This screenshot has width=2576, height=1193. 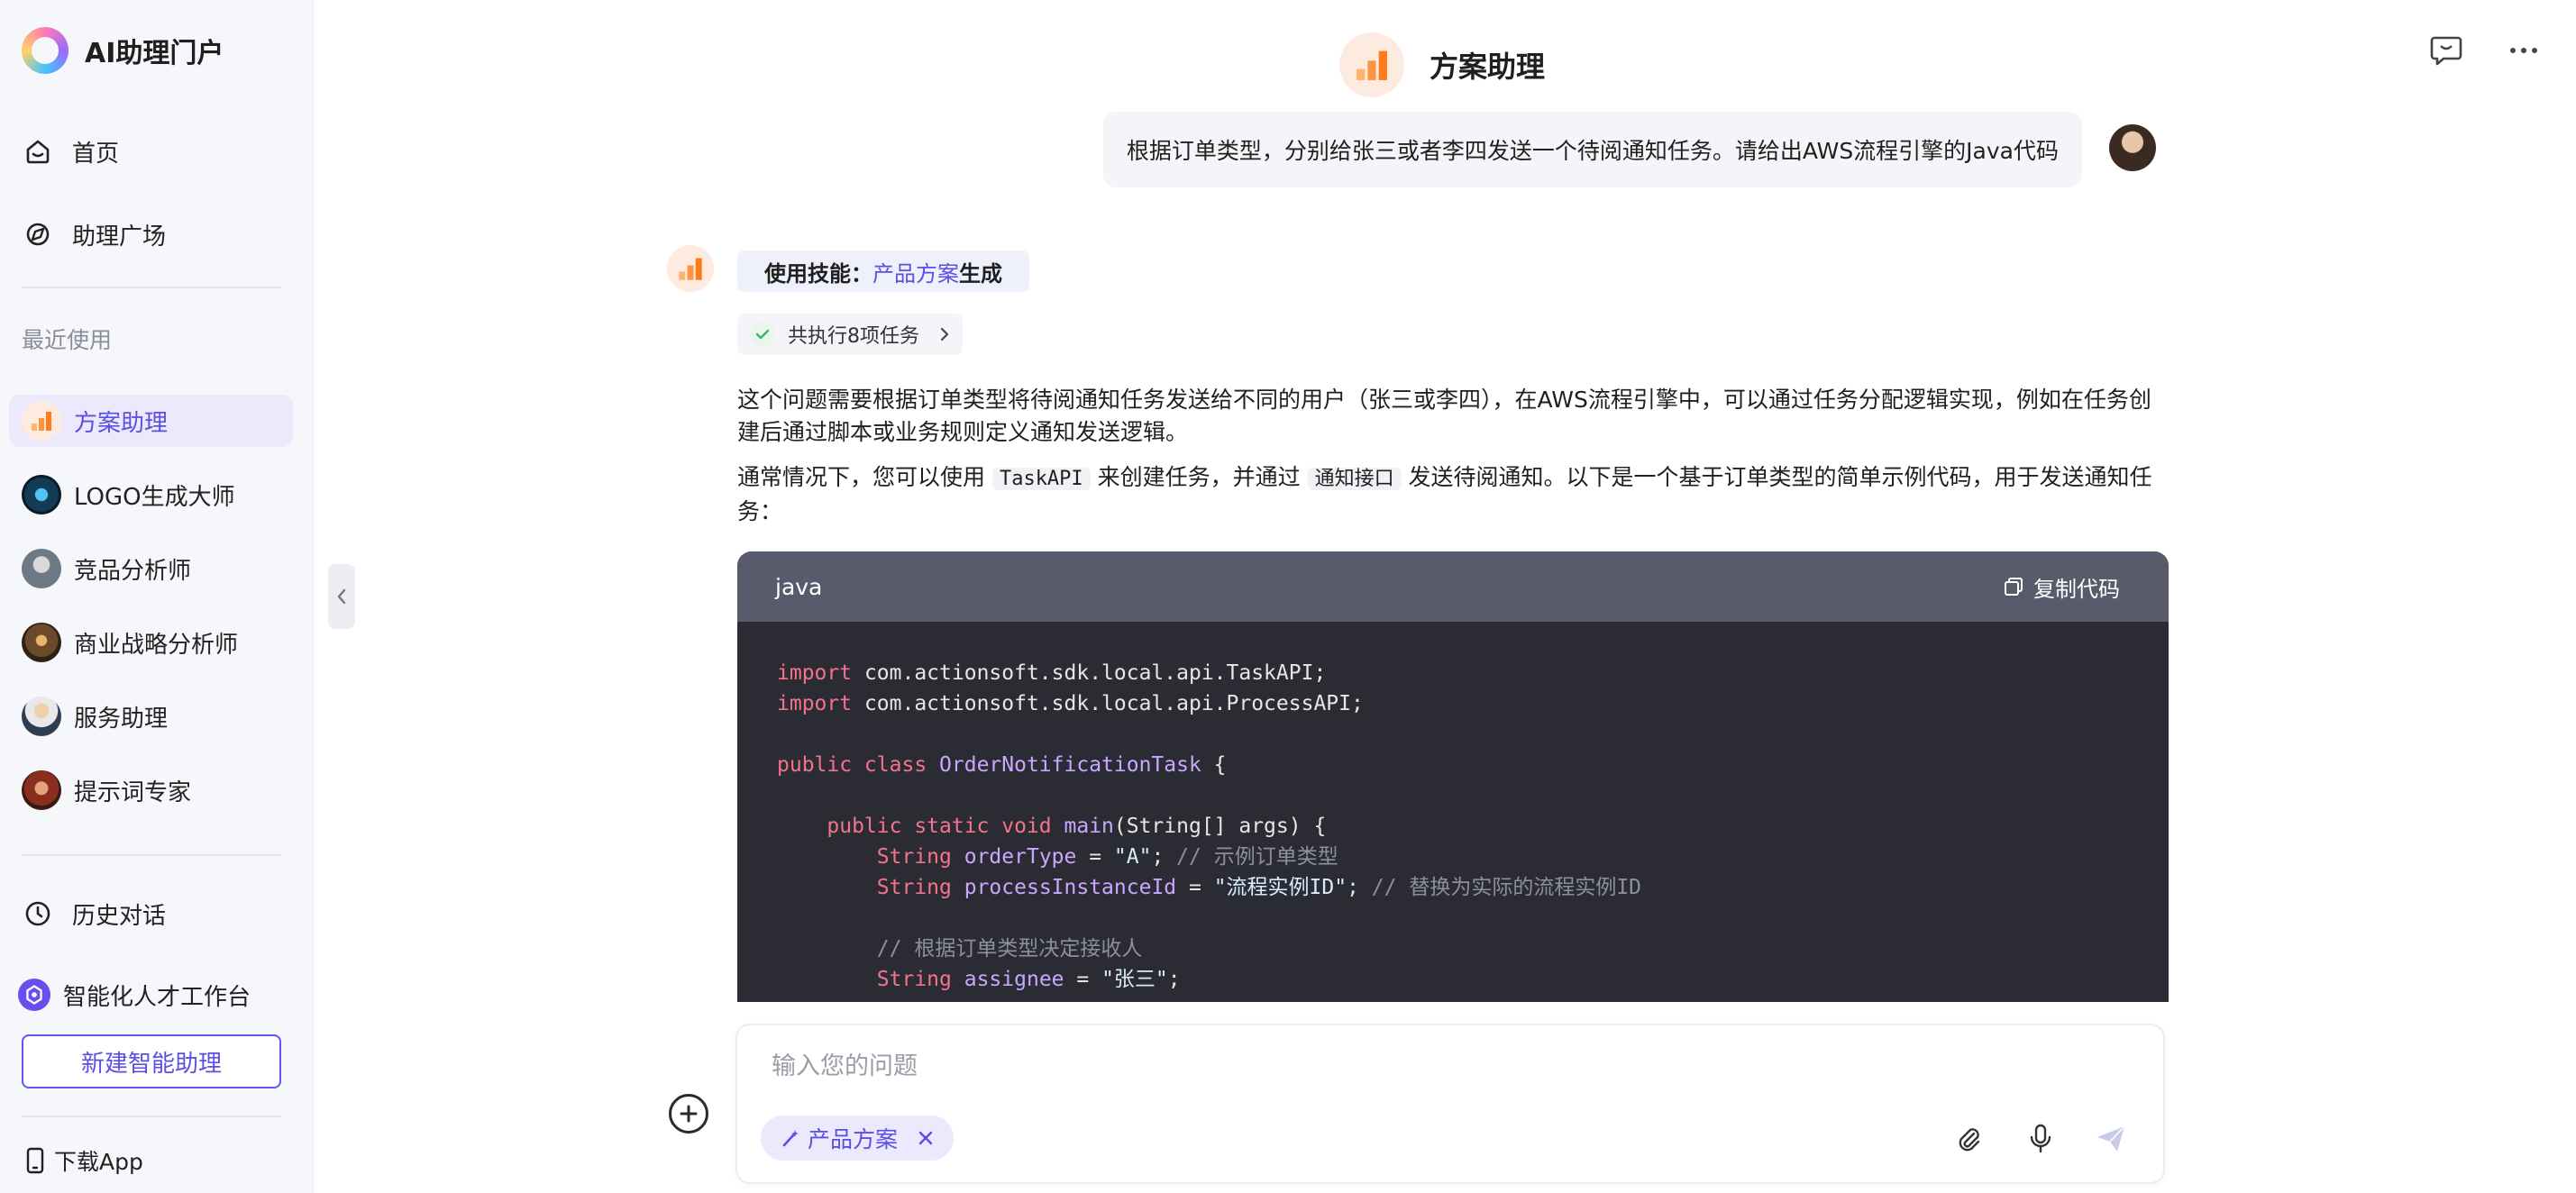 I want to click on recent-label: LOGO生成大师, so click(x=154, y=497).